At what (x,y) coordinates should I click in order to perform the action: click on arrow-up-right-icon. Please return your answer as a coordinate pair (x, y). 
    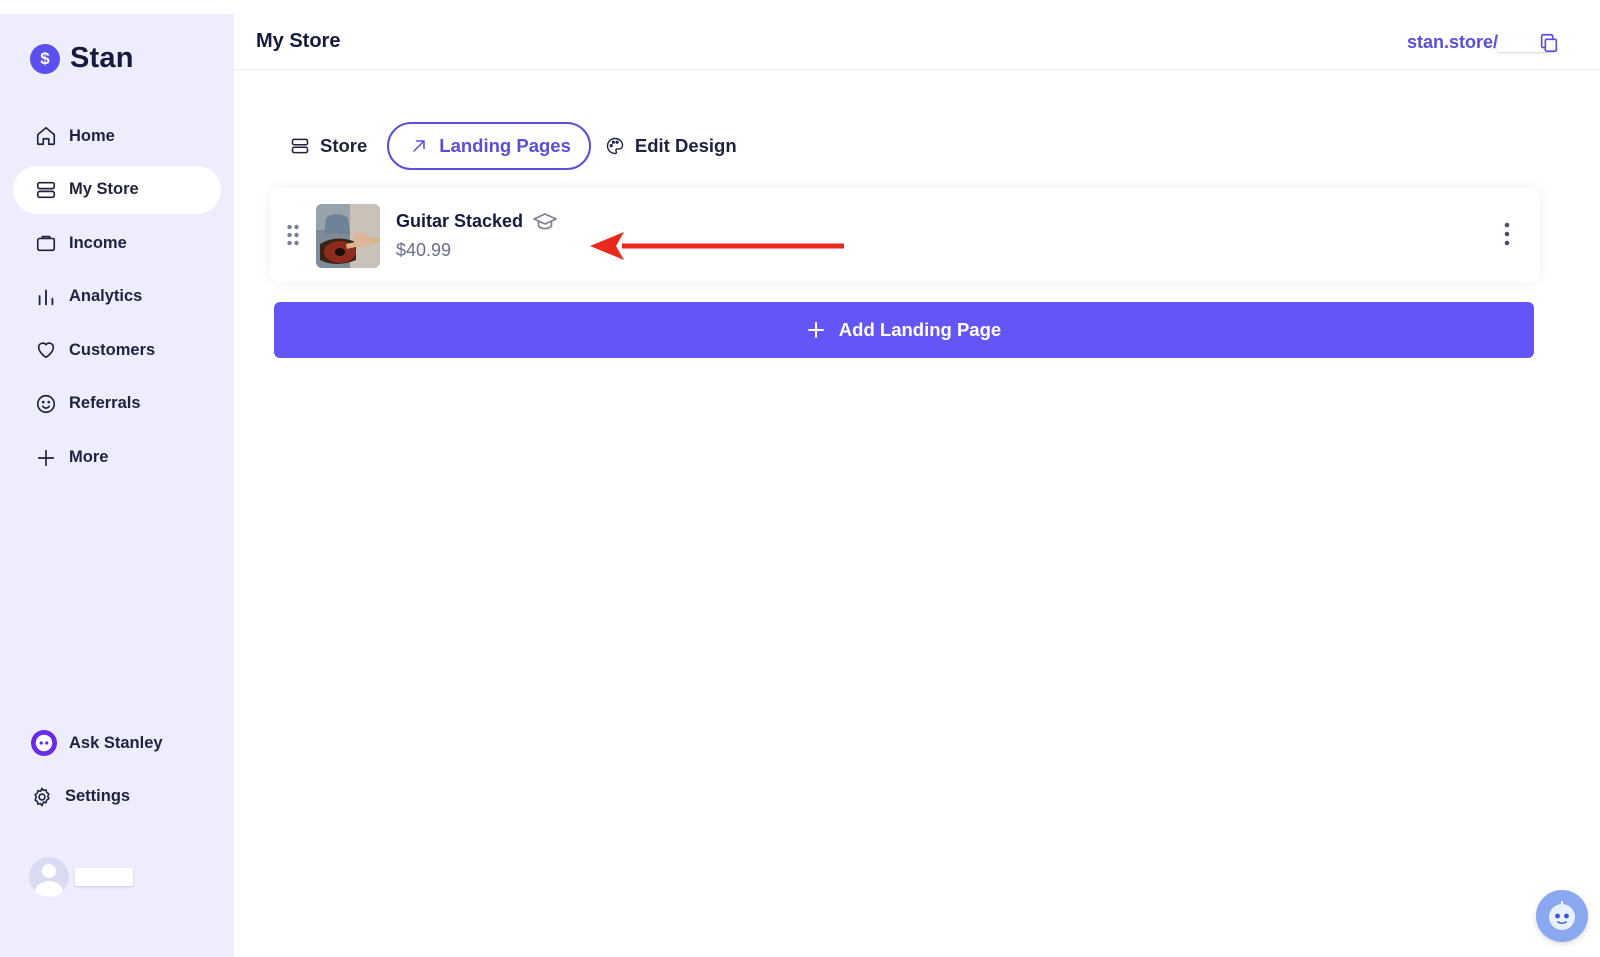
    Looking at the image, I should click on (419, 146).